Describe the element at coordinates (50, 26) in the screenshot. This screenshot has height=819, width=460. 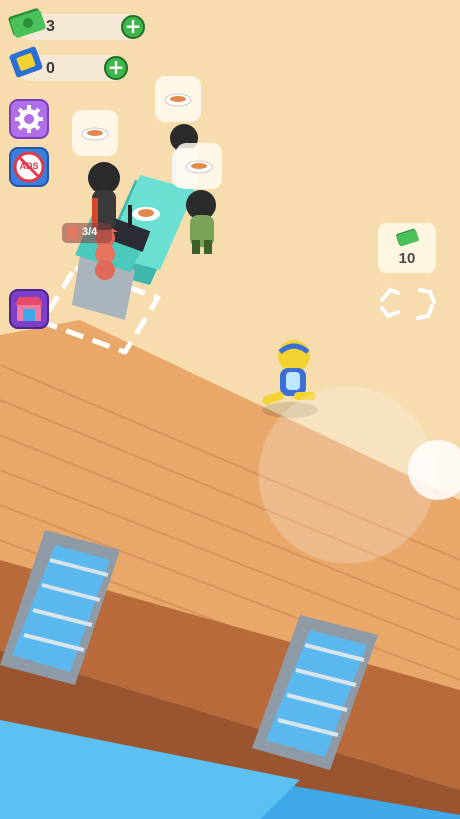
I see `cash-value: 3` at that location.